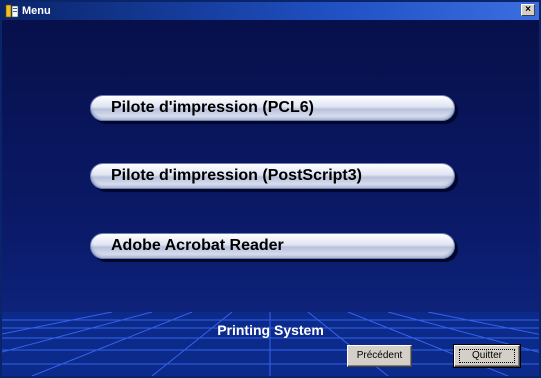  Describe the element at coordinates (270, 330) in the screenshot. I see `printing-system-label: Printing System` at that location.